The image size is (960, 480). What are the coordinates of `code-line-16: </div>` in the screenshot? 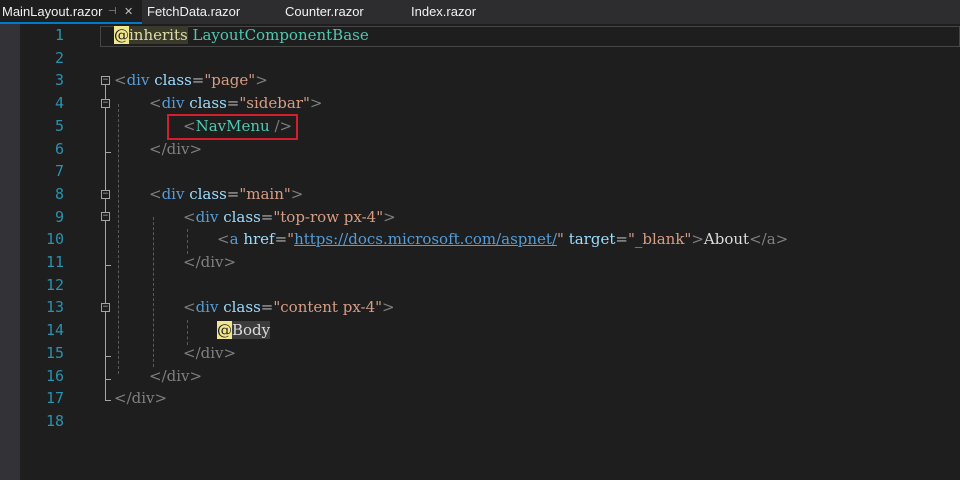 It's located at (175, 376).